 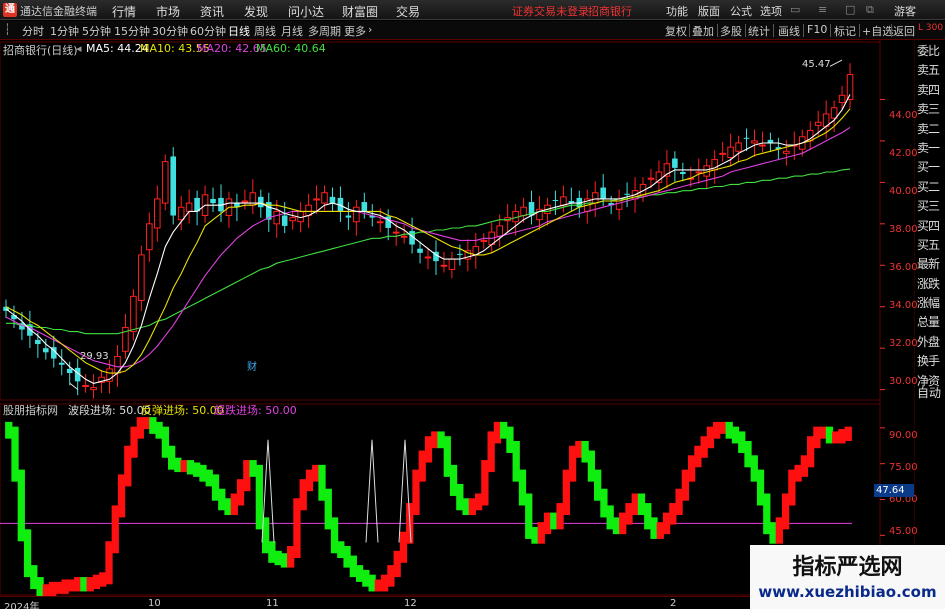 What do you see at coordinates (676, 31) in the screenshot?
I see `btn-adjust: 复权` at bounding box center [676, 31].